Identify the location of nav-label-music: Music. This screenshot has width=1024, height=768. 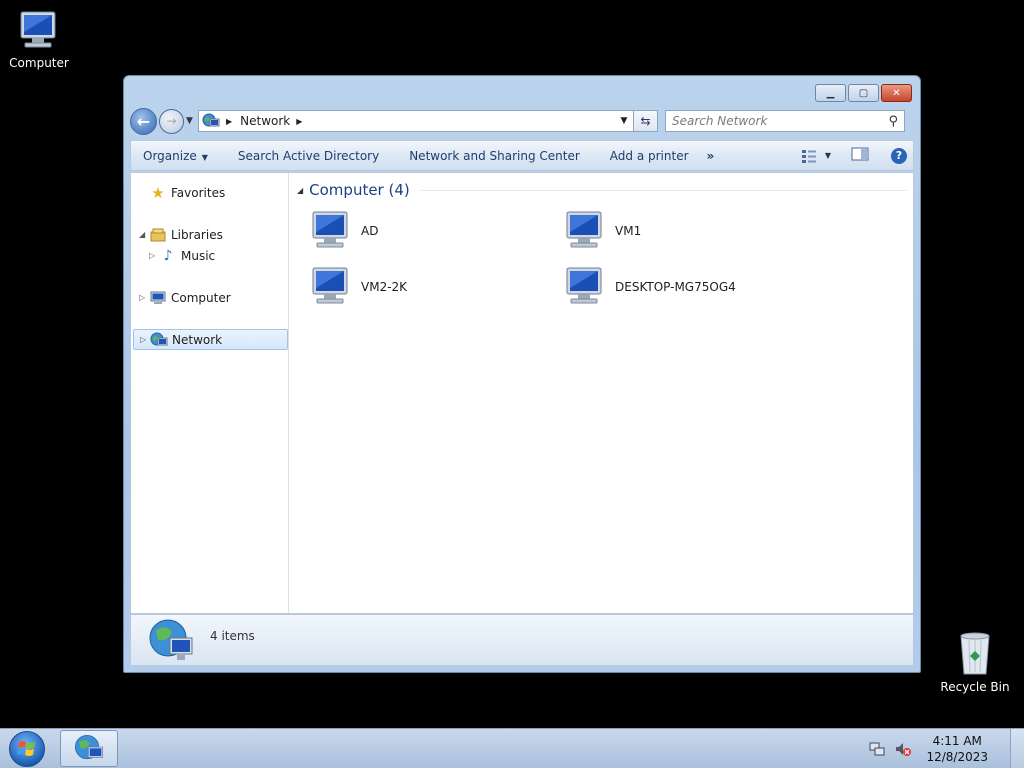
(198, 255).